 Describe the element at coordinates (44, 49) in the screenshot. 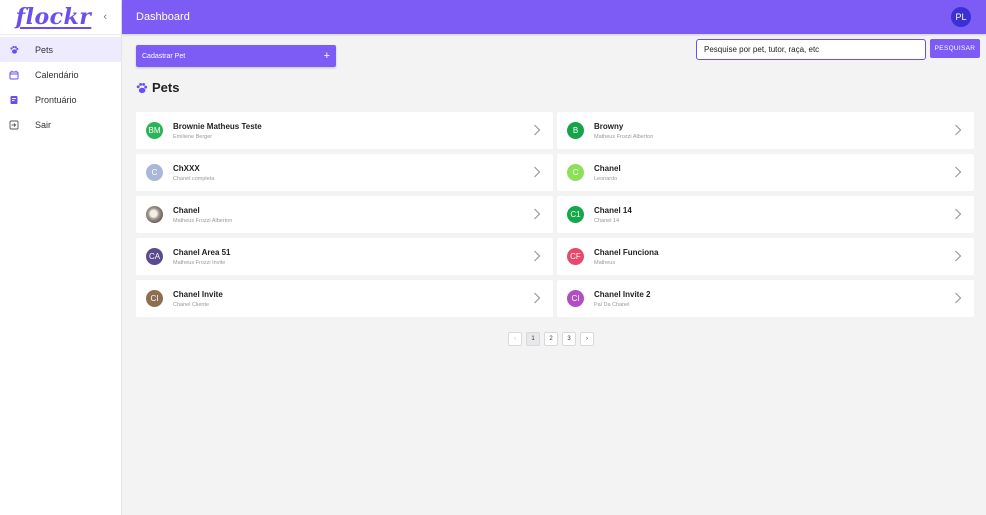

I see `sidebar-item-label: Pets` at that location.